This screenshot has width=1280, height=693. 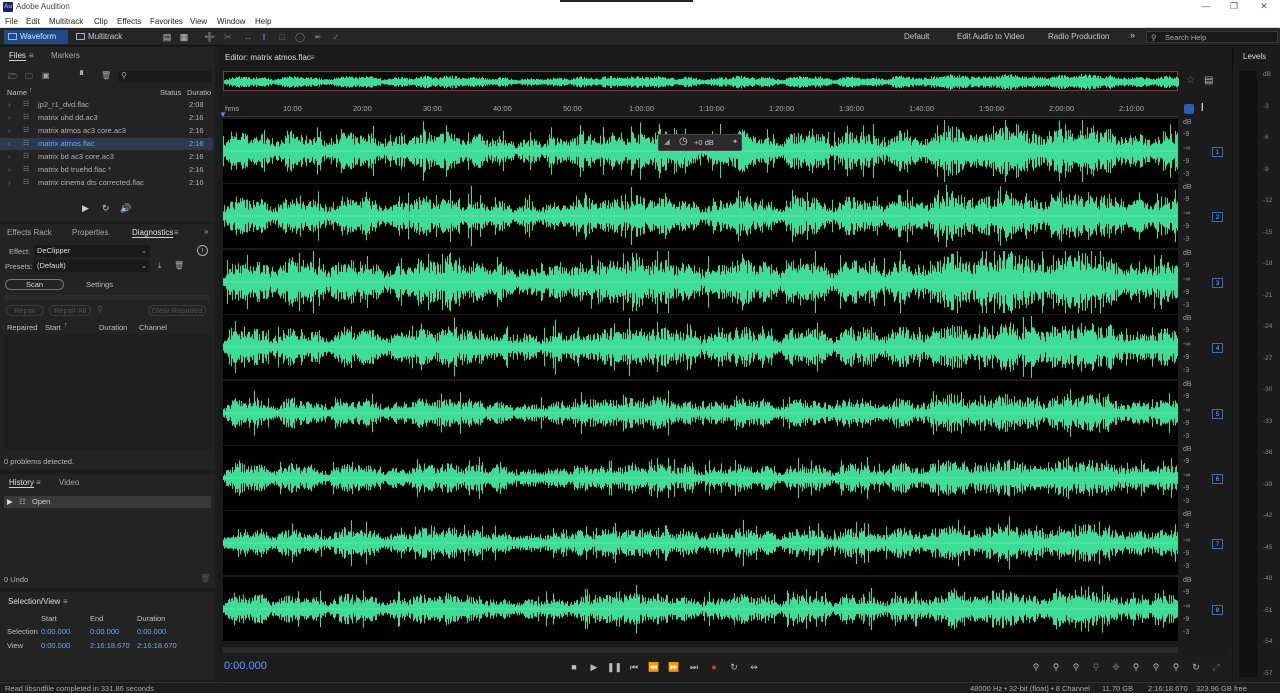 I want to click on insert-icon: ▘, so click(x=83, y=75).